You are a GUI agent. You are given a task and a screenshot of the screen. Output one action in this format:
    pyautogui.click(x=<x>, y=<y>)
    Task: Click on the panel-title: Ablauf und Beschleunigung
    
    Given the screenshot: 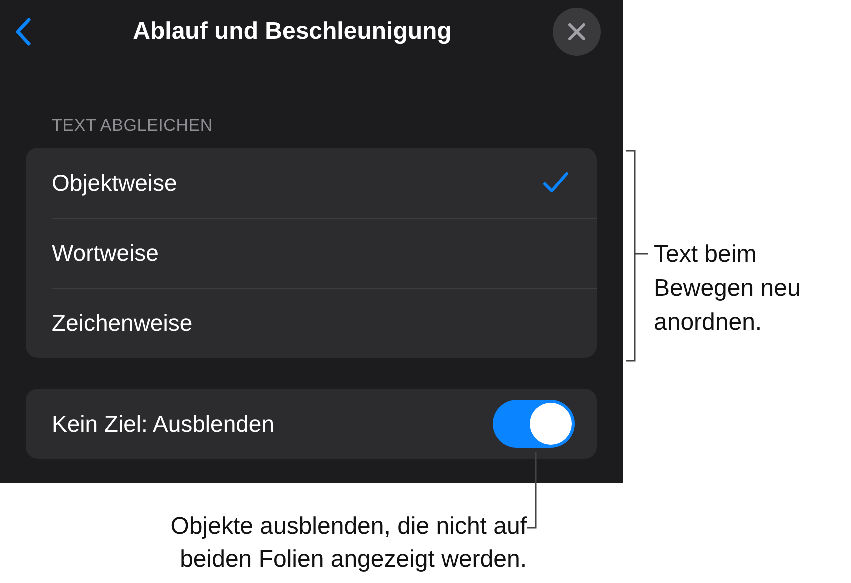 What is the action you would take?
    pyautogui.click(x=292, y=32)
    